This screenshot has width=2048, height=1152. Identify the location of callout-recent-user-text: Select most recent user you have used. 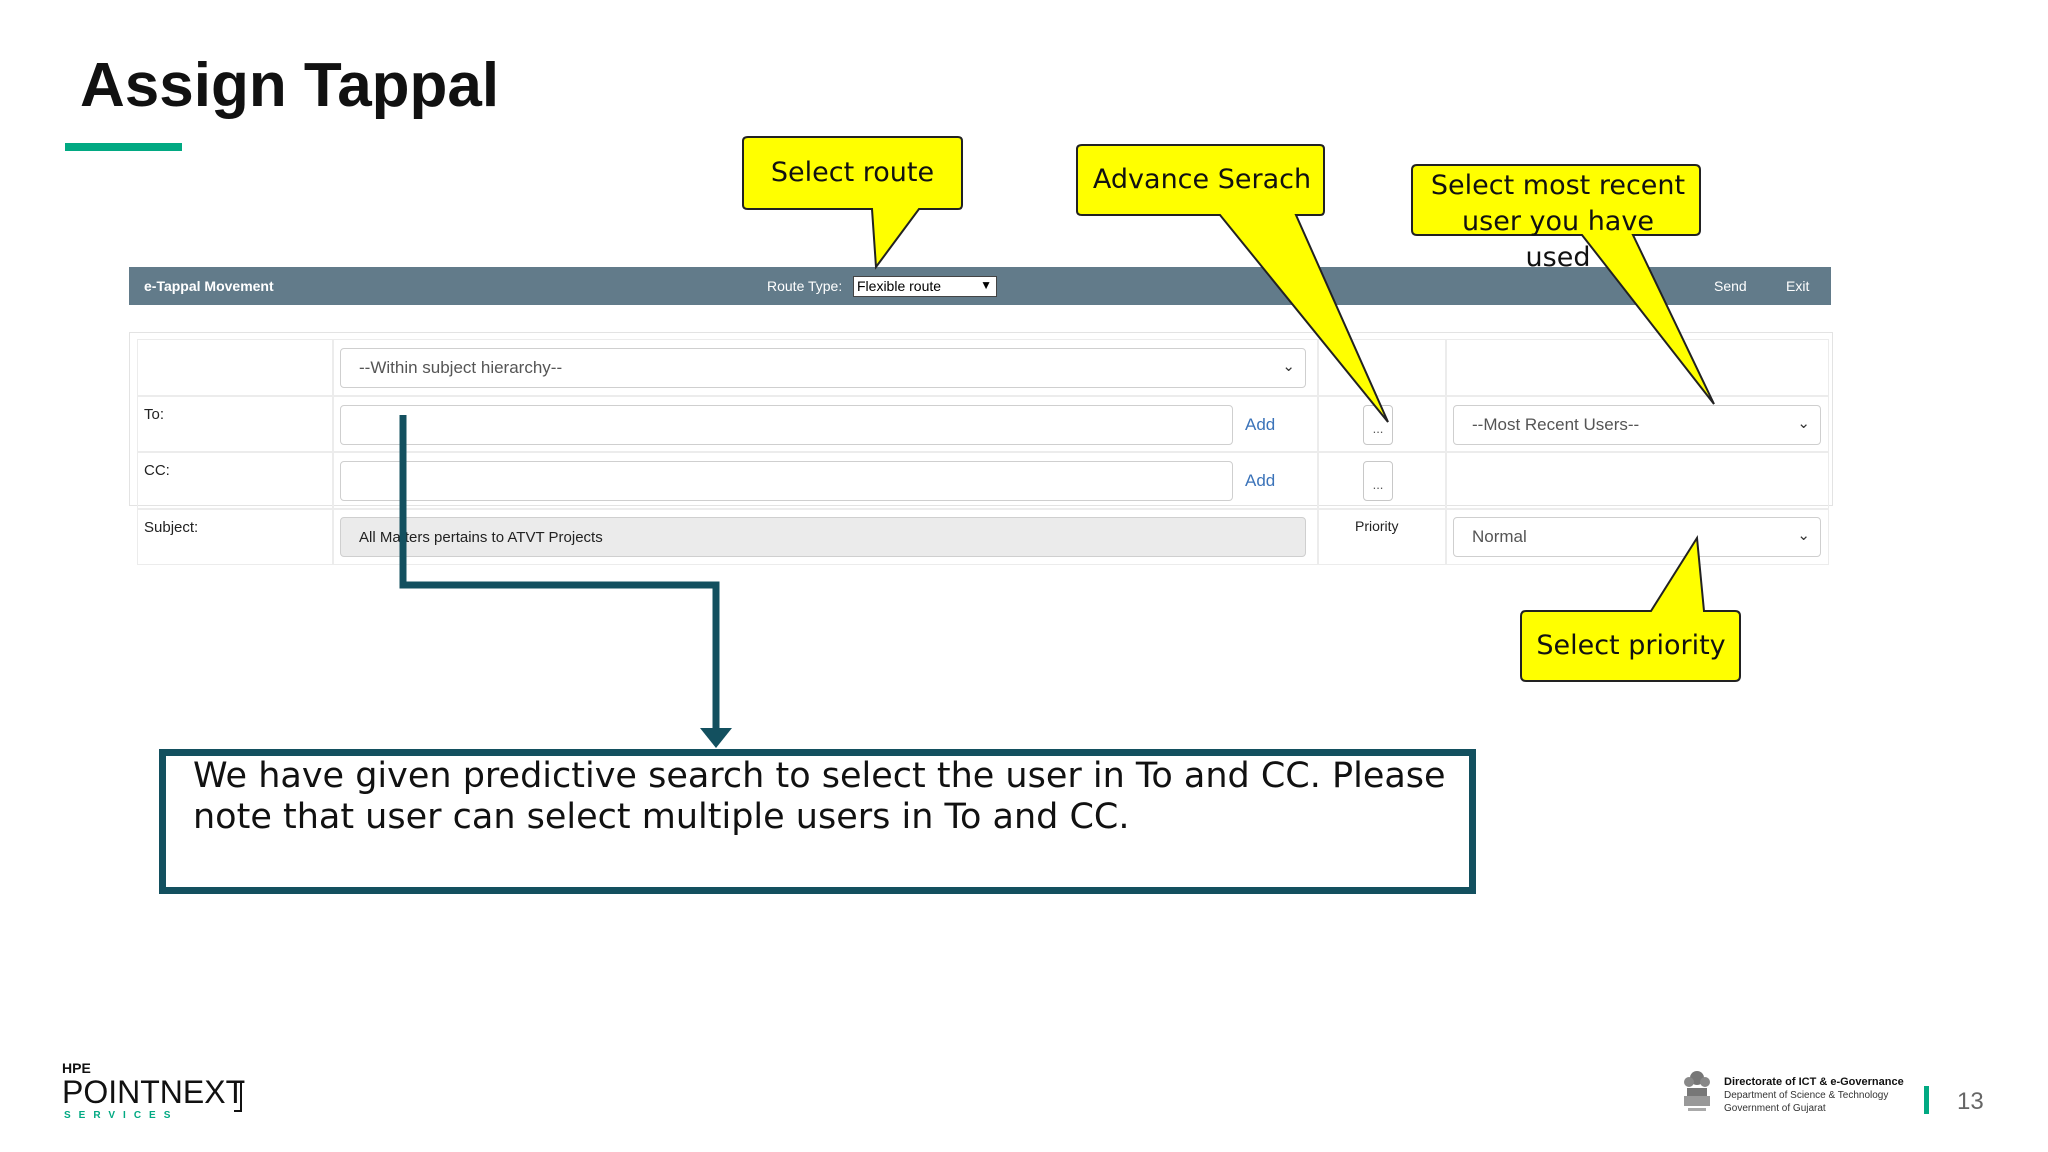
(1558, 221).